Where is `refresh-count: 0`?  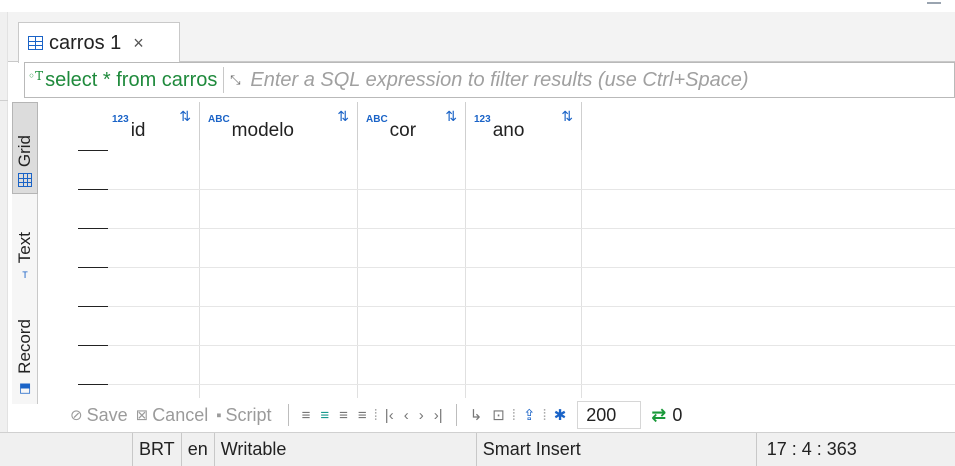 refresh-count: 0 is located at coordinates (677, 414).